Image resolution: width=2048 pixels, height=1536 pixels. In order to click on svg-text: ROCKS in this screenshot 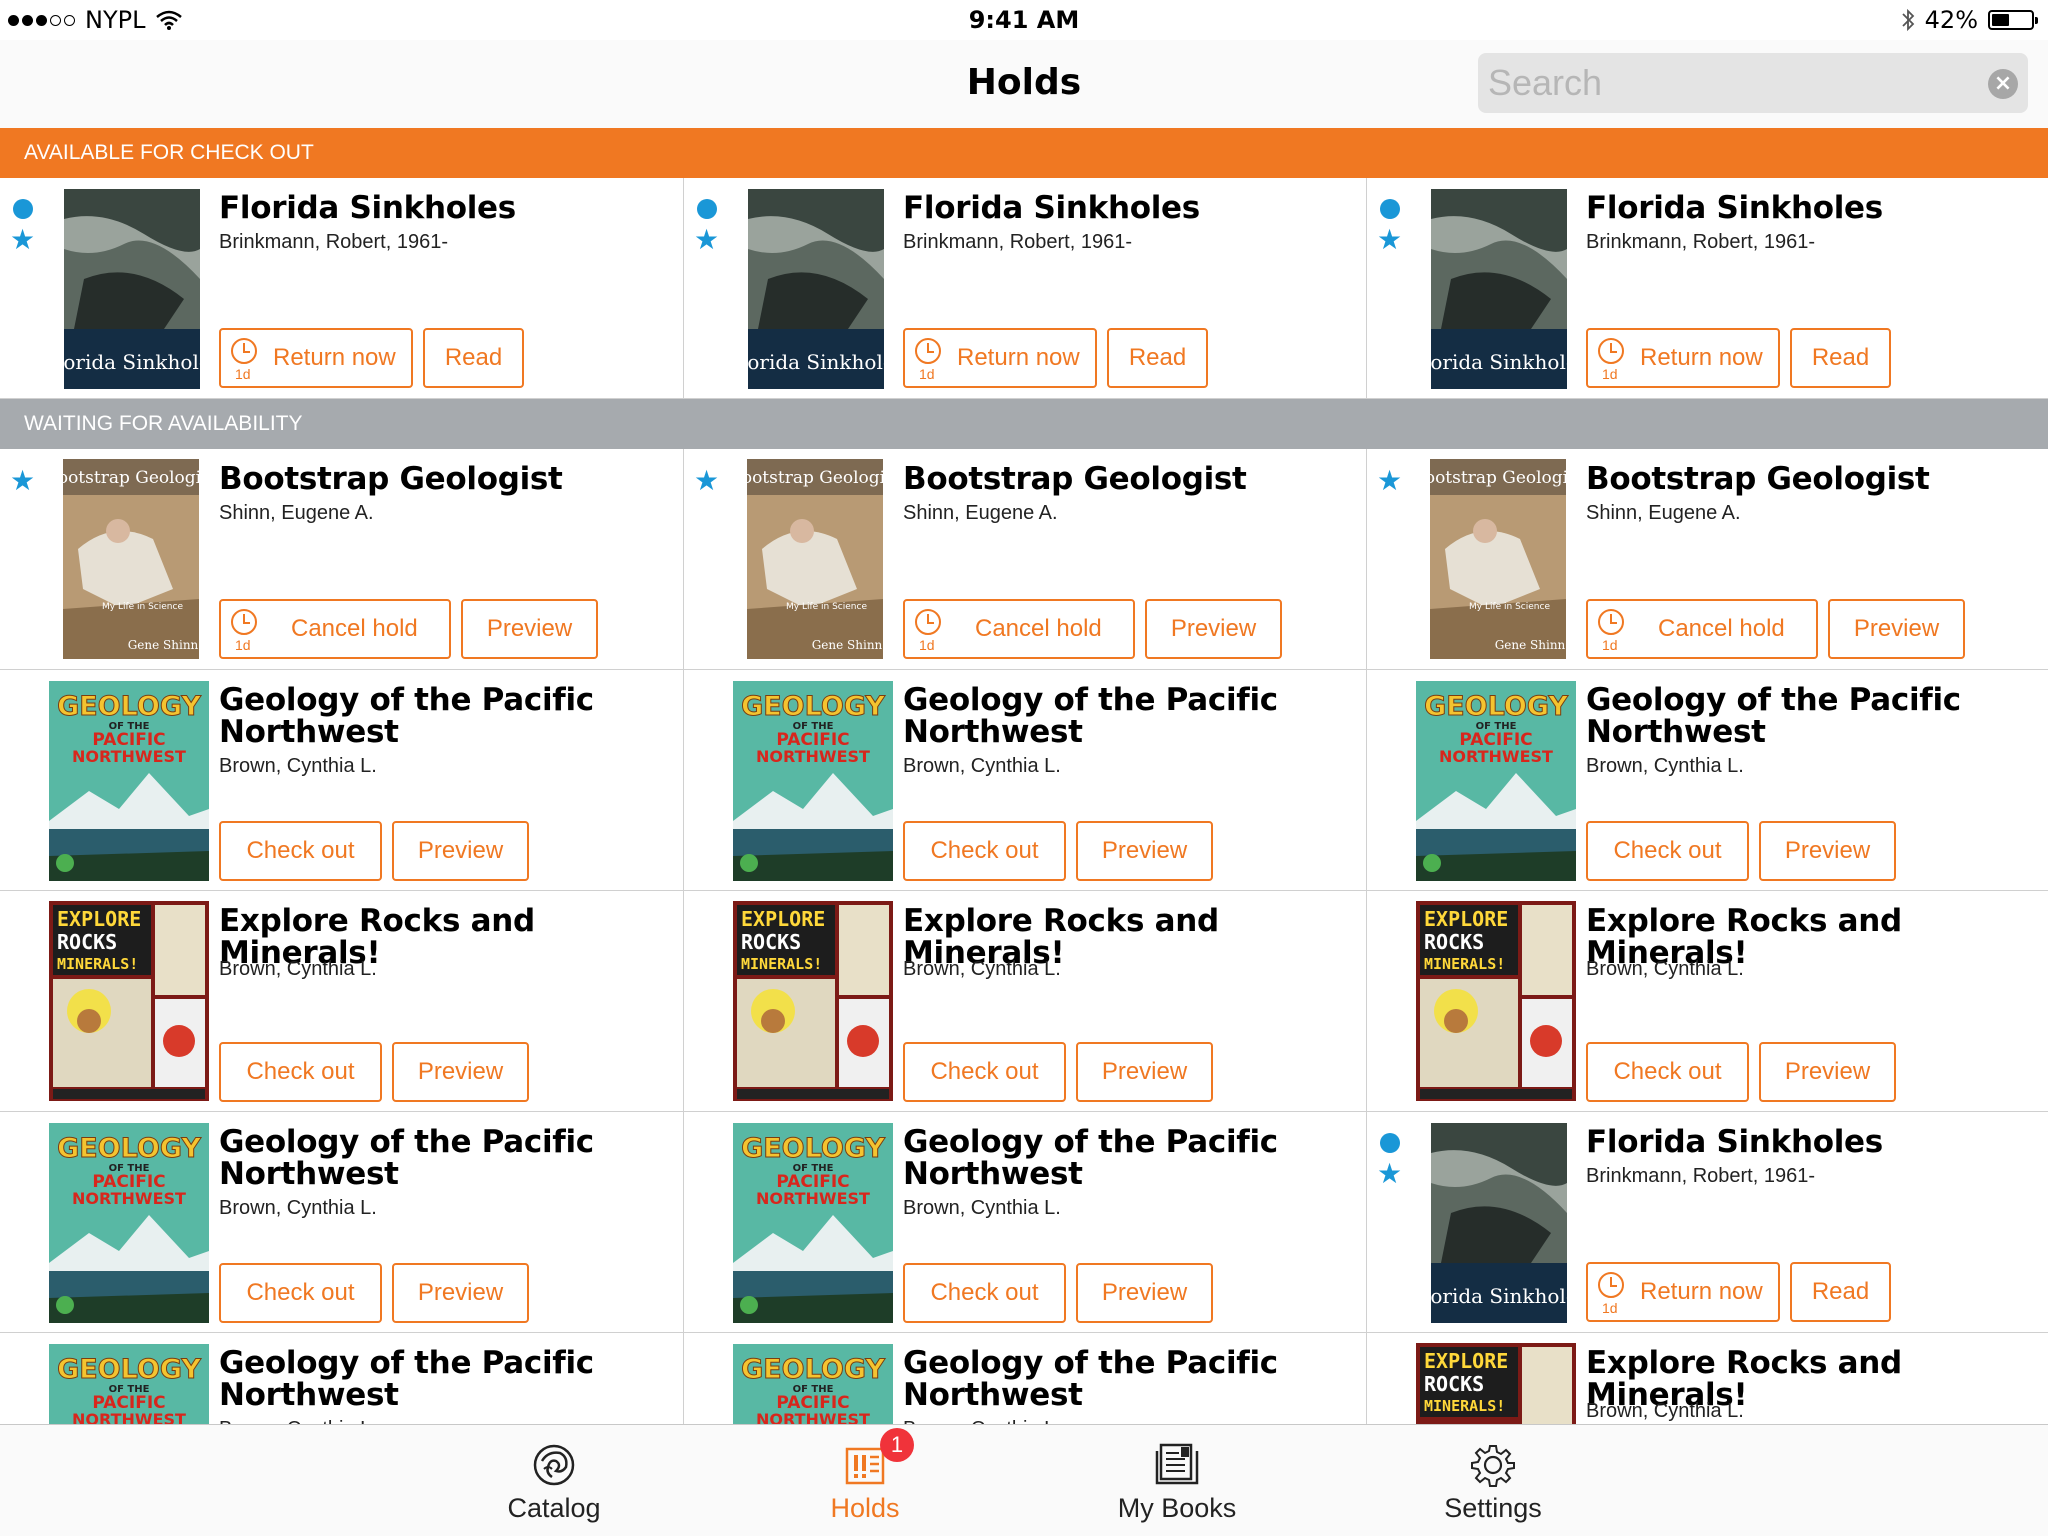, I will do `click(1454, 1384)`.